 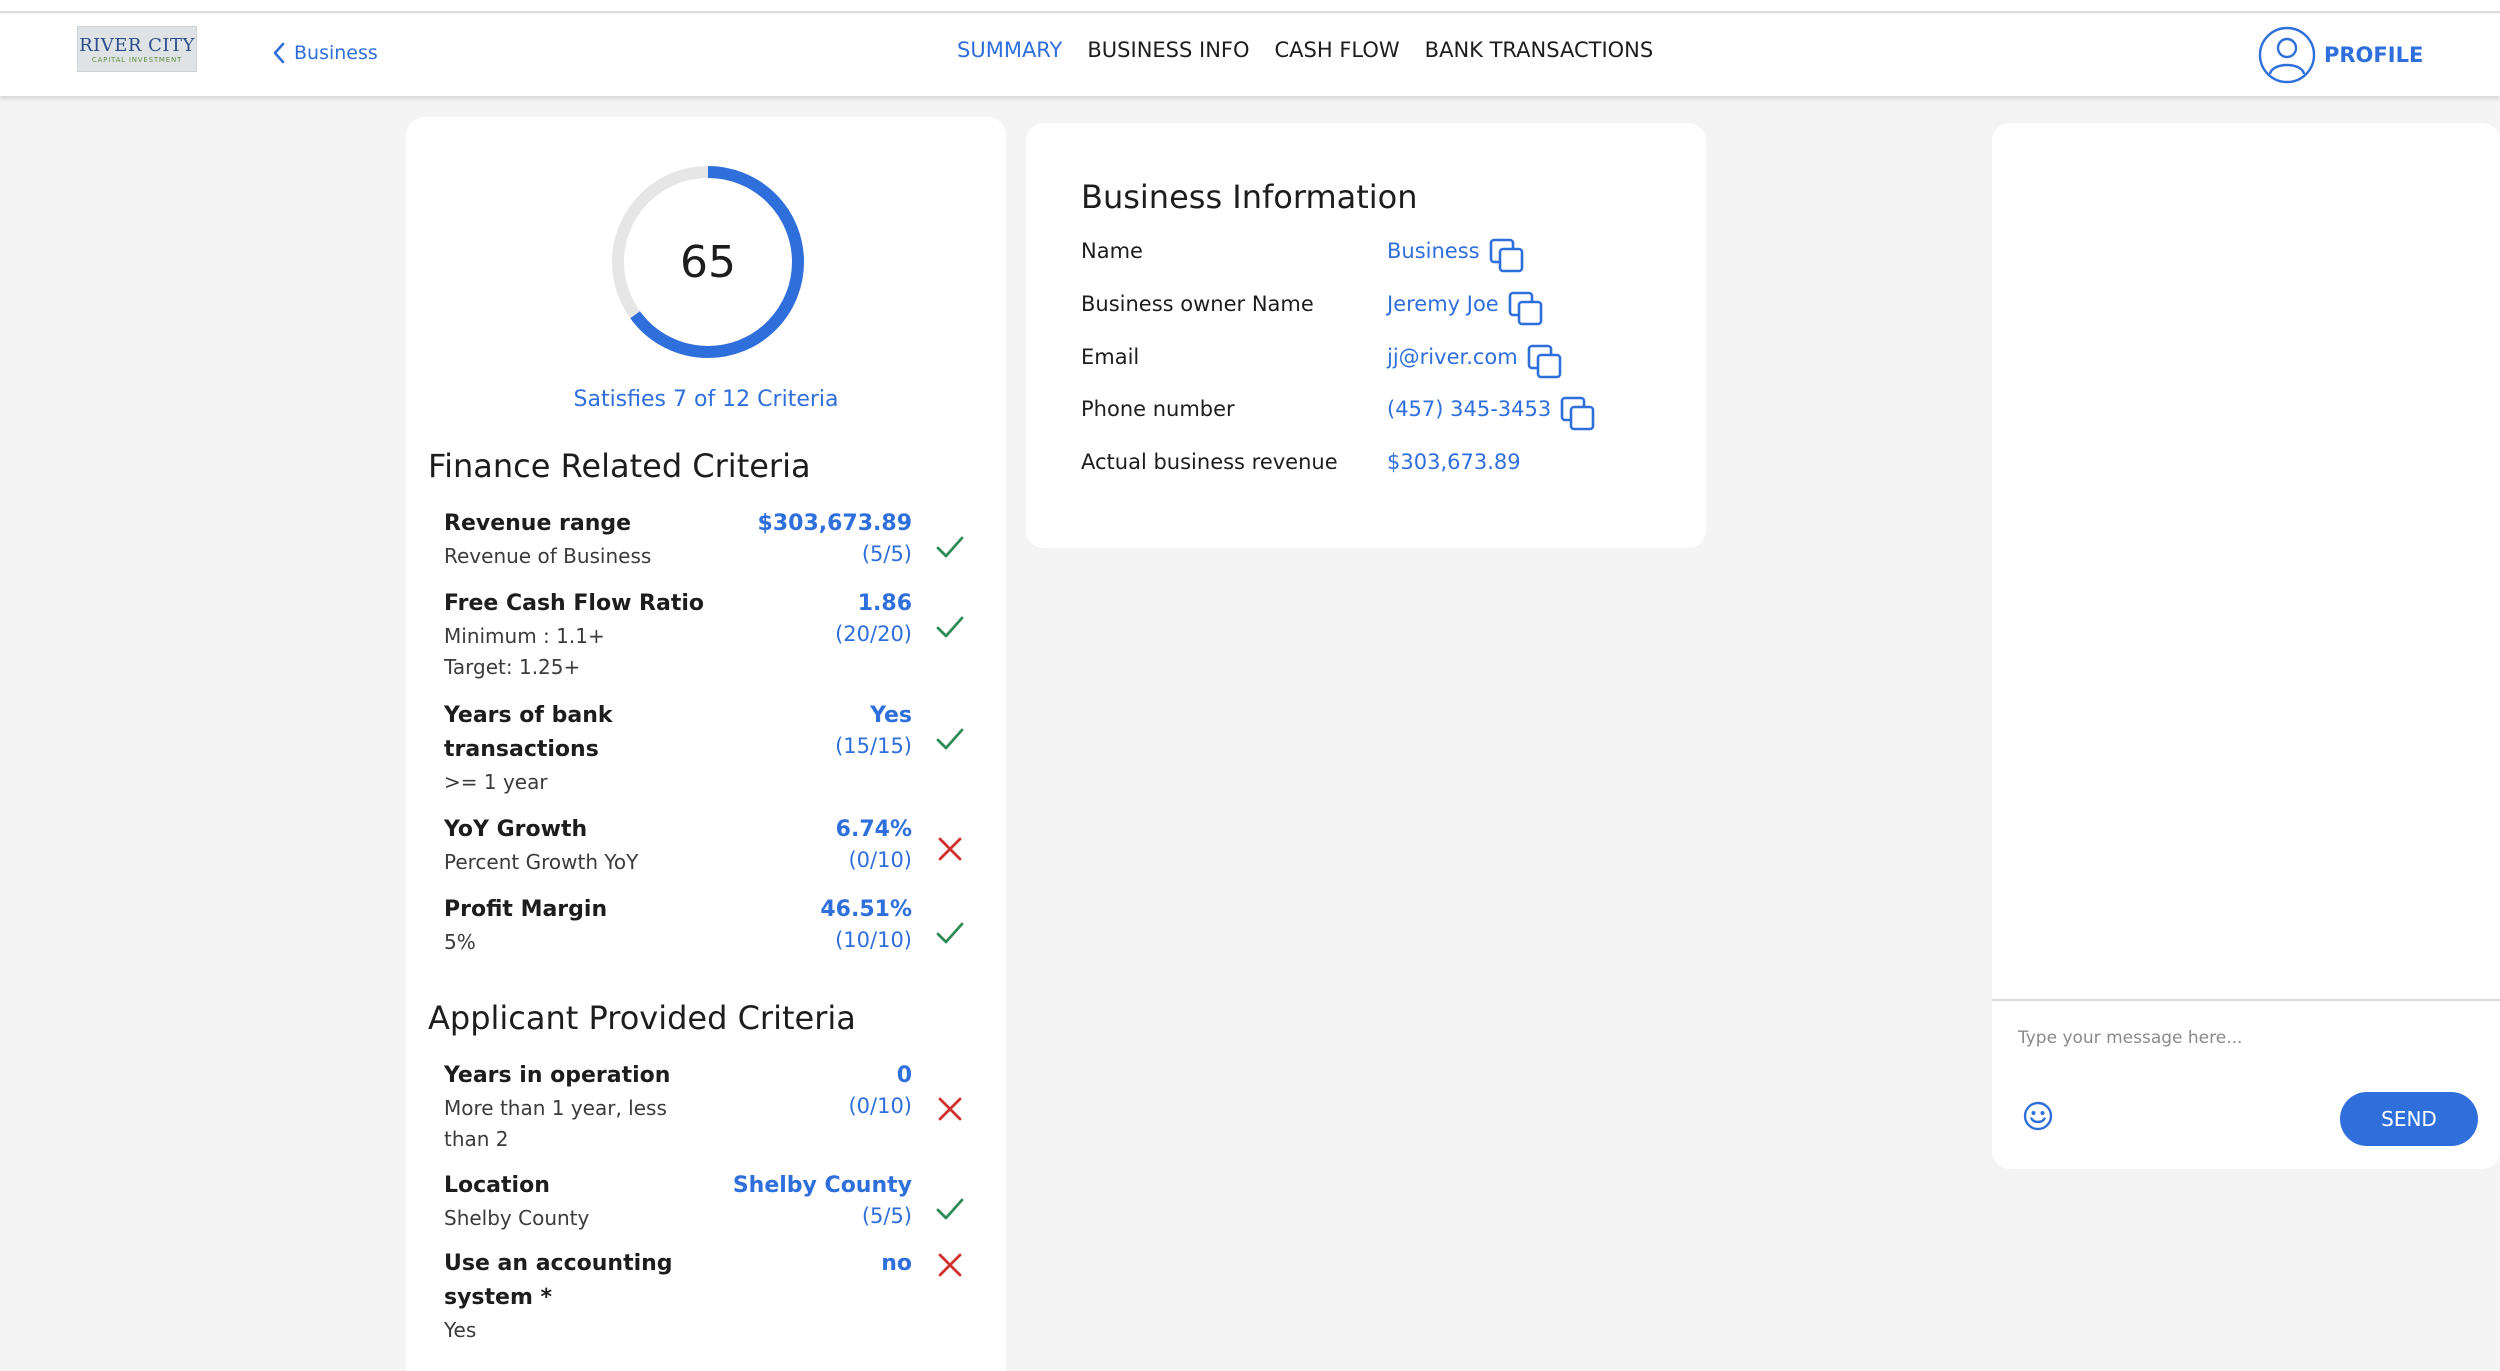 I want to click on criterion-description: 5%, so click(x=460, y=942).